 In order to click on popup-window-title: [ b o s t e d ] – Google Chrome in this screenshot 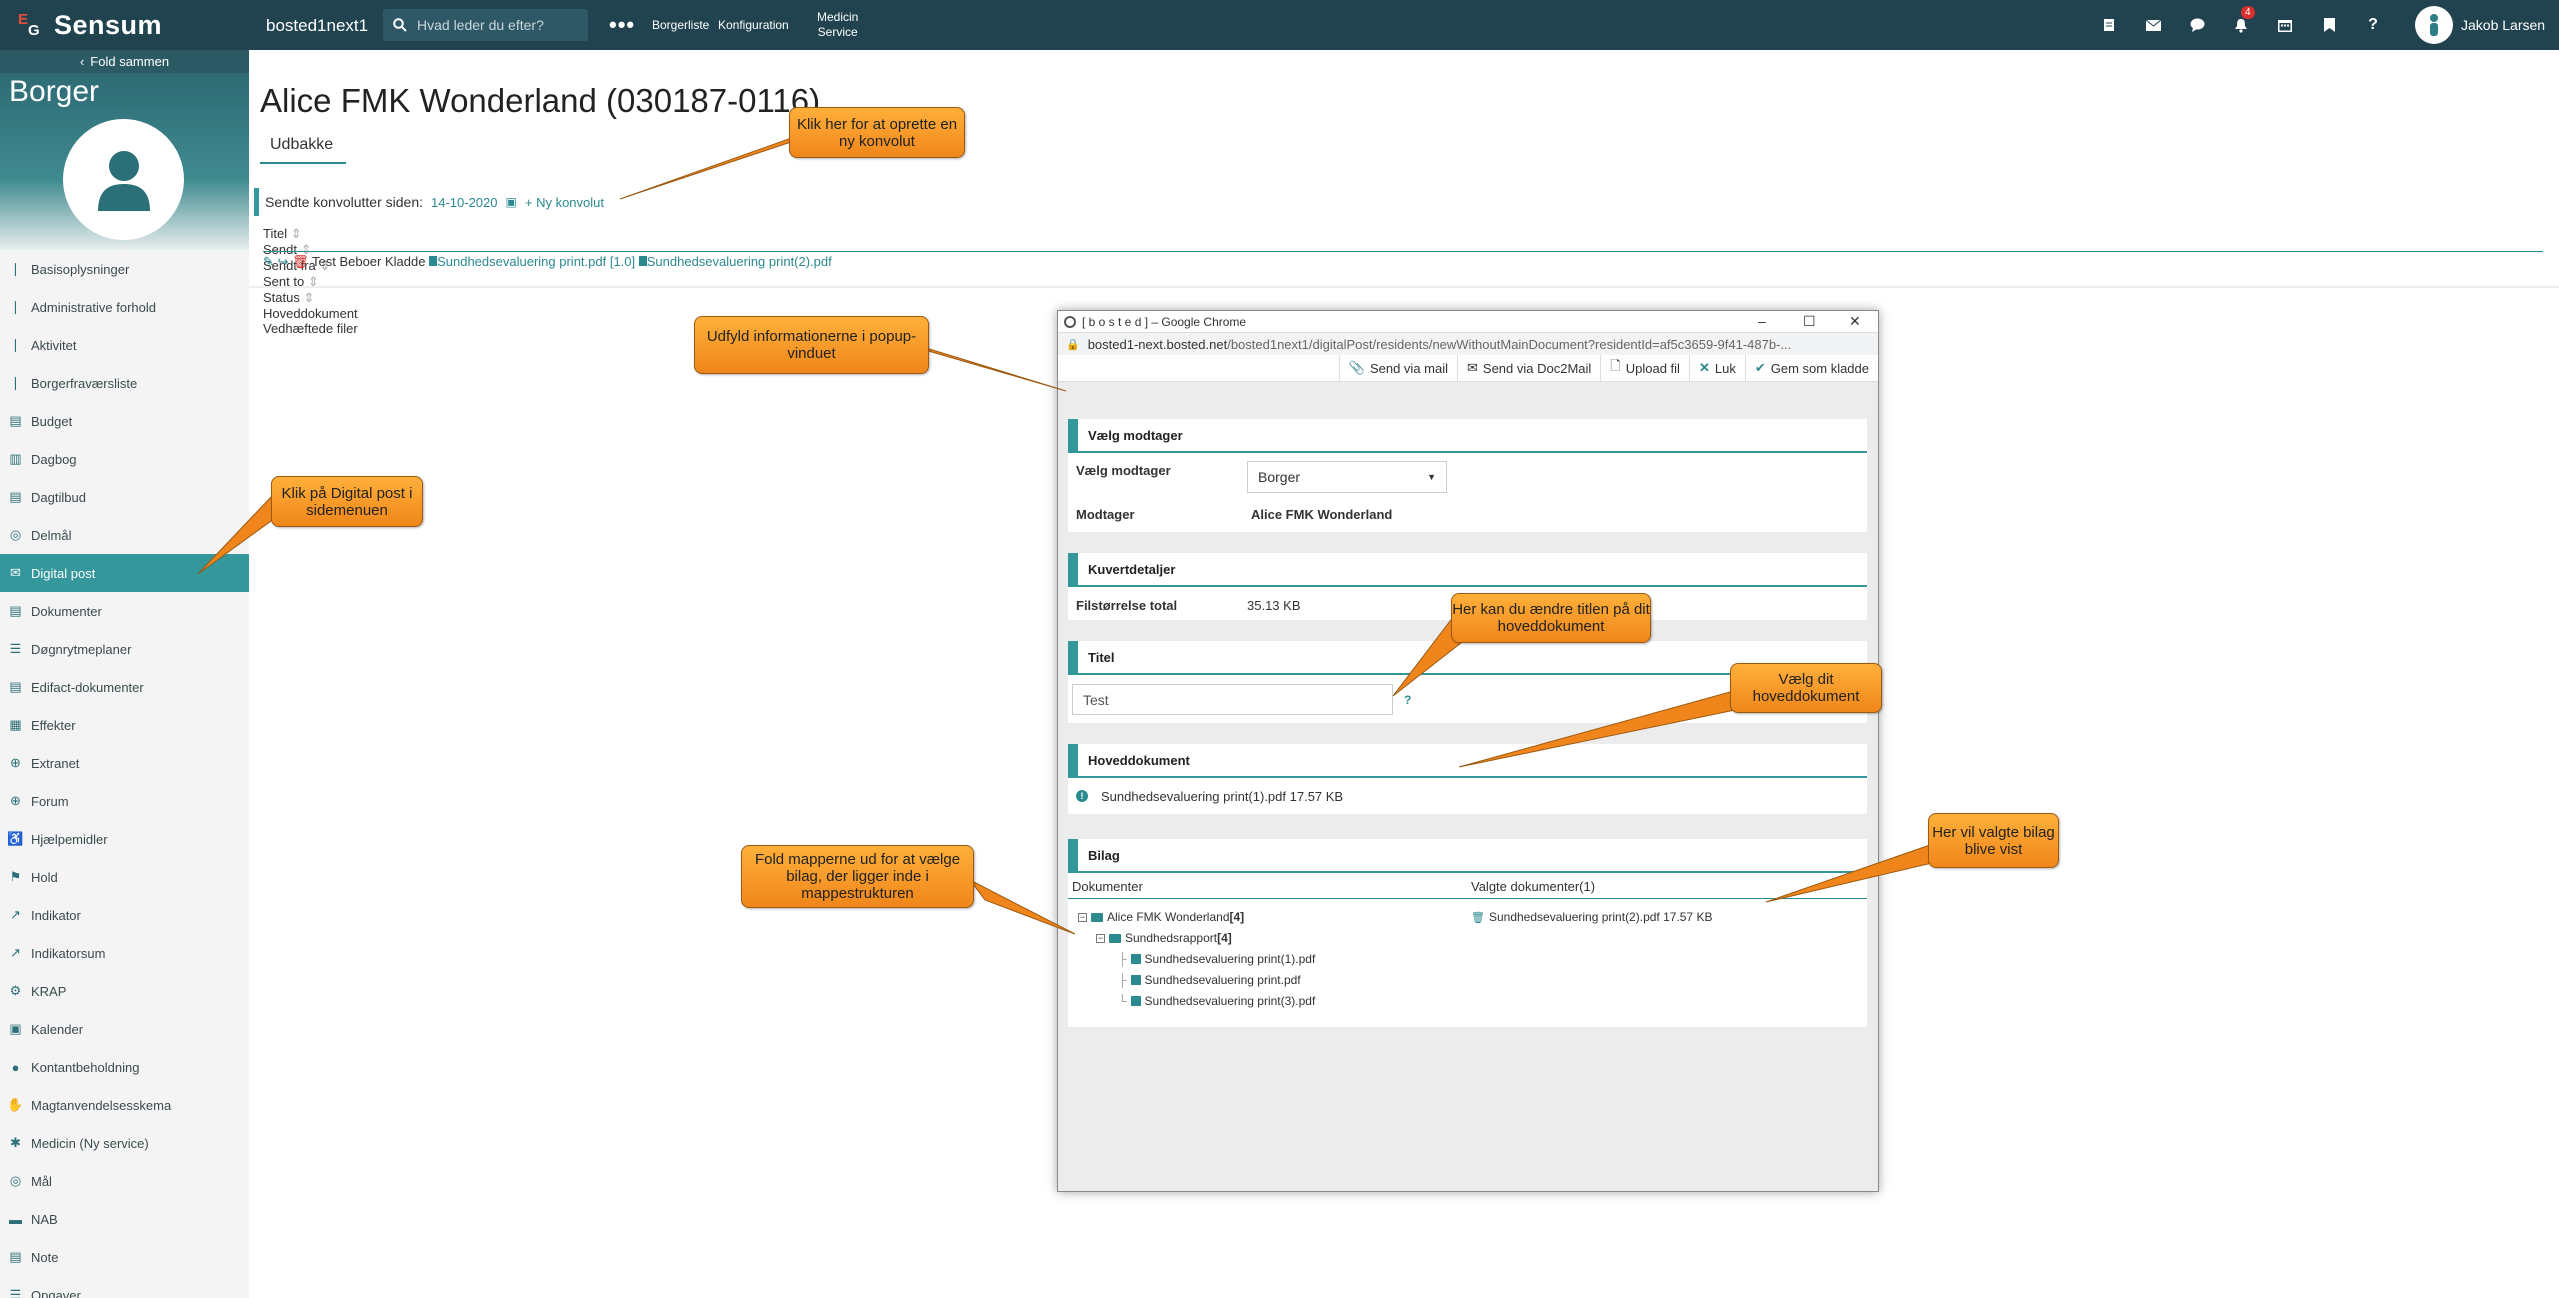, I will do `click(1164, 321)`.